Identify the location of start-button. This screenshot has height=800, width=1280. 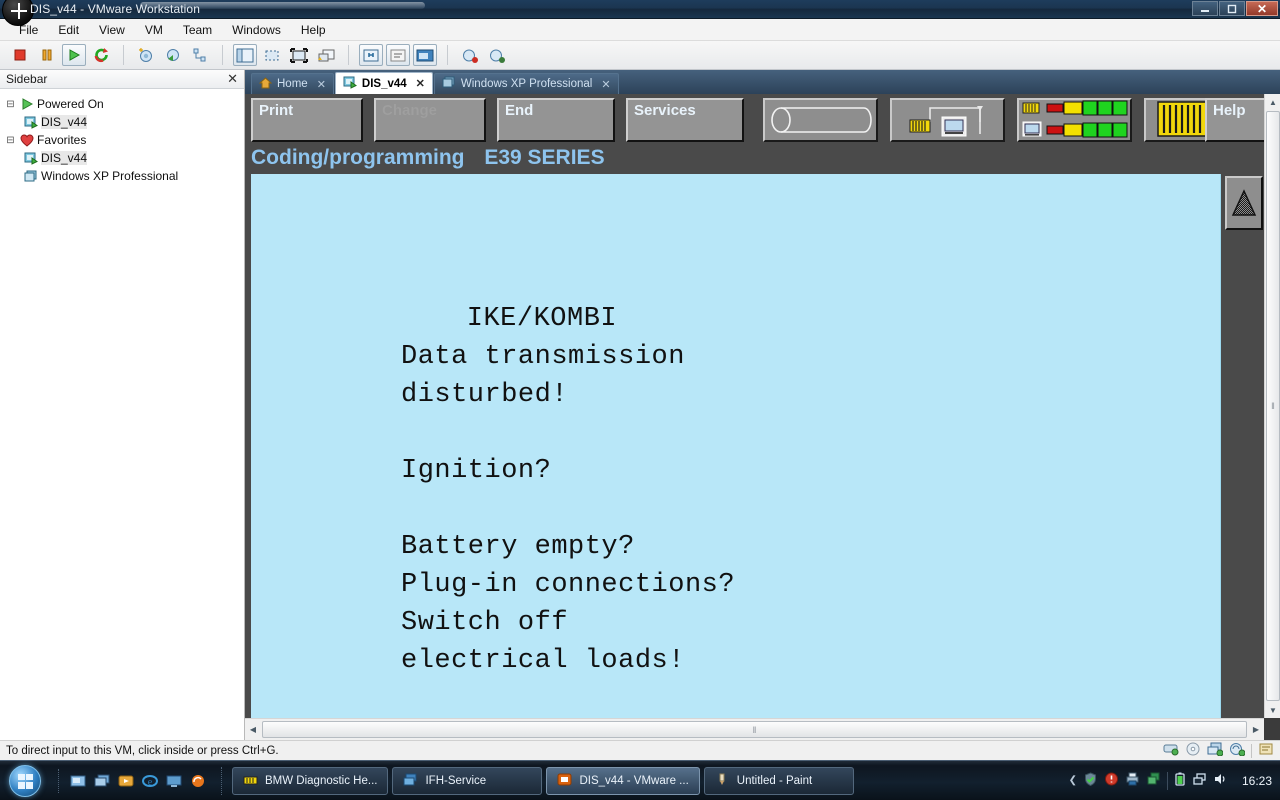
(25, 781).